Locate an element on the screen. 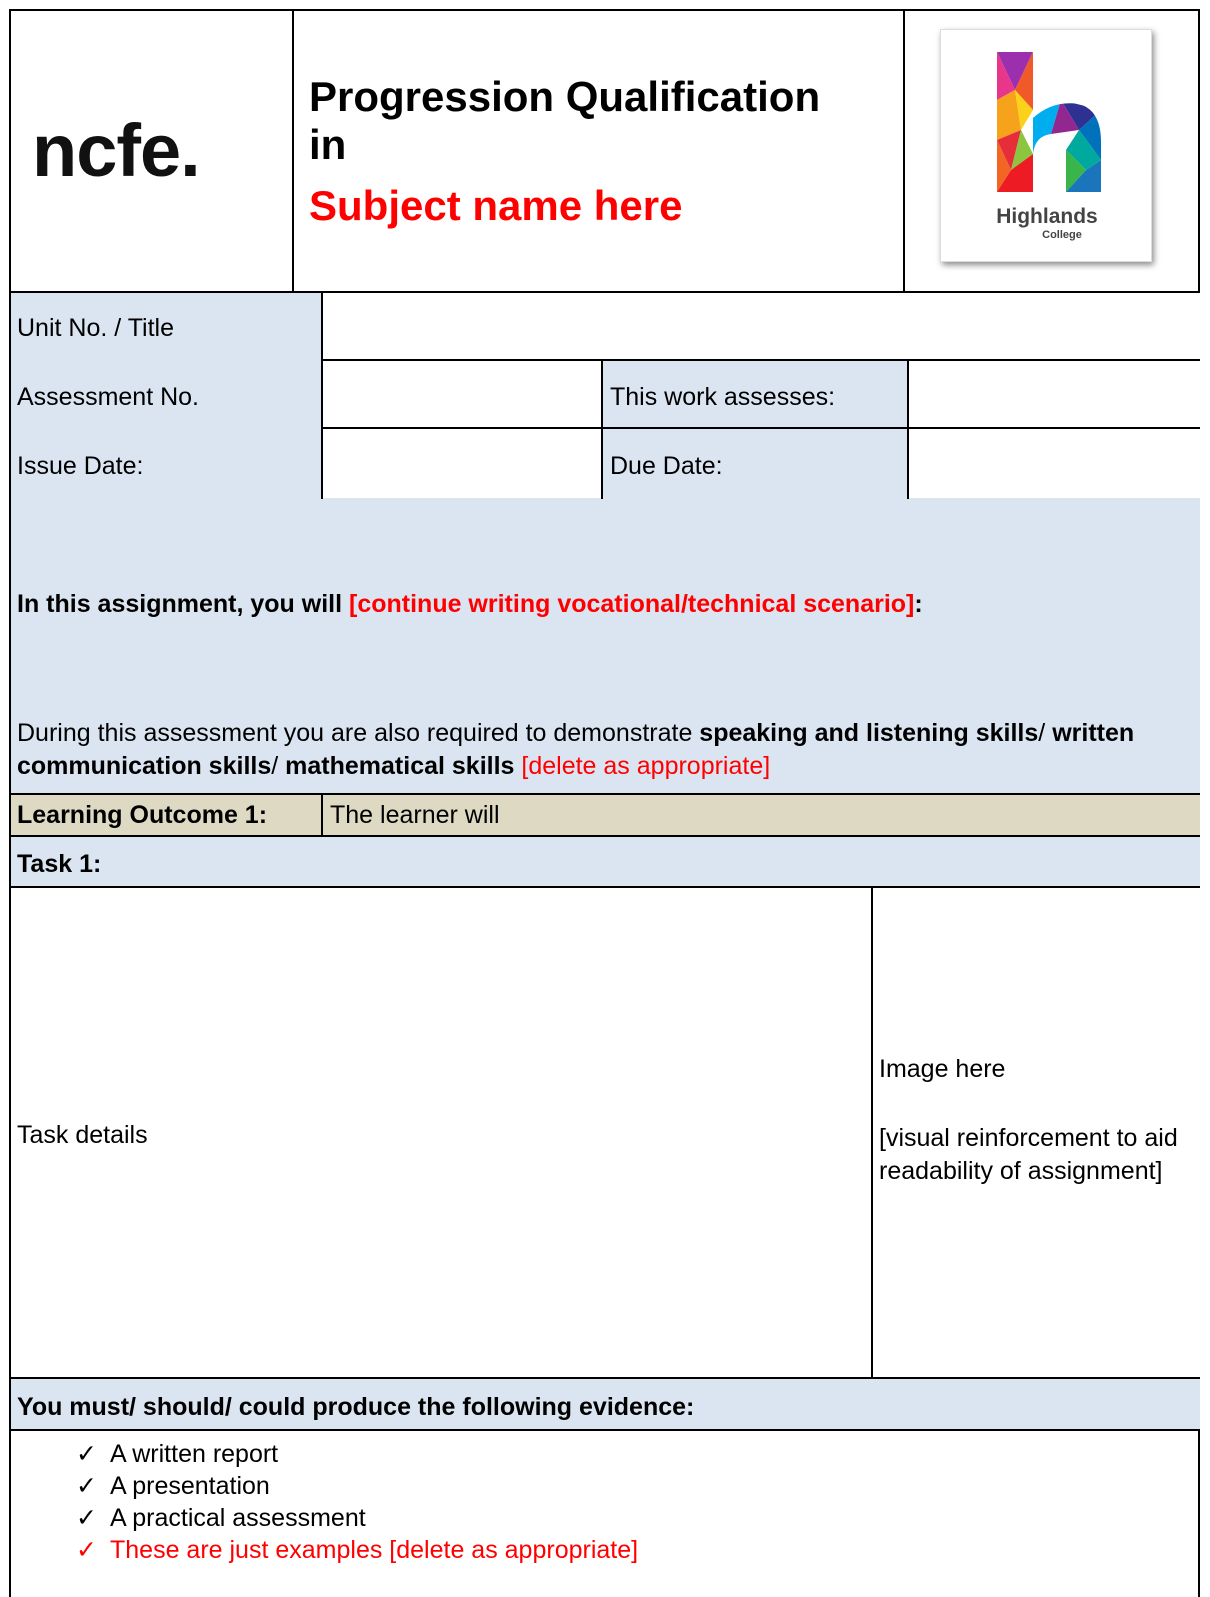 Image resolution: width=1210 pixels, height=1597 pixels. highlands-college-logo: Highlands College is located at coordinates (1046, 145).